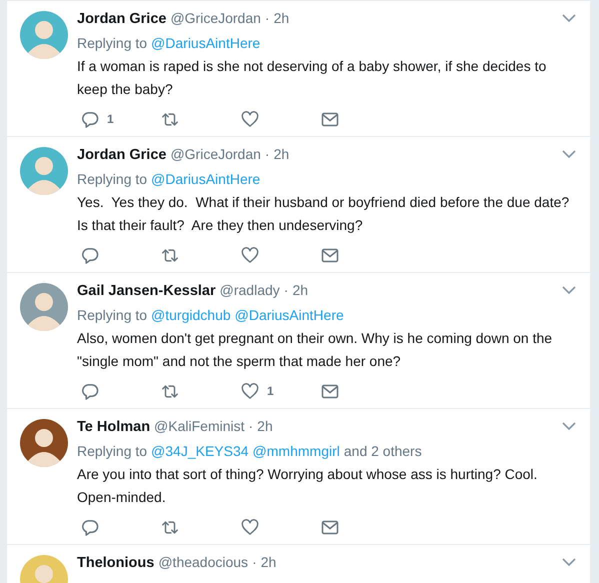  What do you see at coordinates (203, 562) in the screenshot?
I see `user-handle: @theadocious` at bounding box center [203, 562].